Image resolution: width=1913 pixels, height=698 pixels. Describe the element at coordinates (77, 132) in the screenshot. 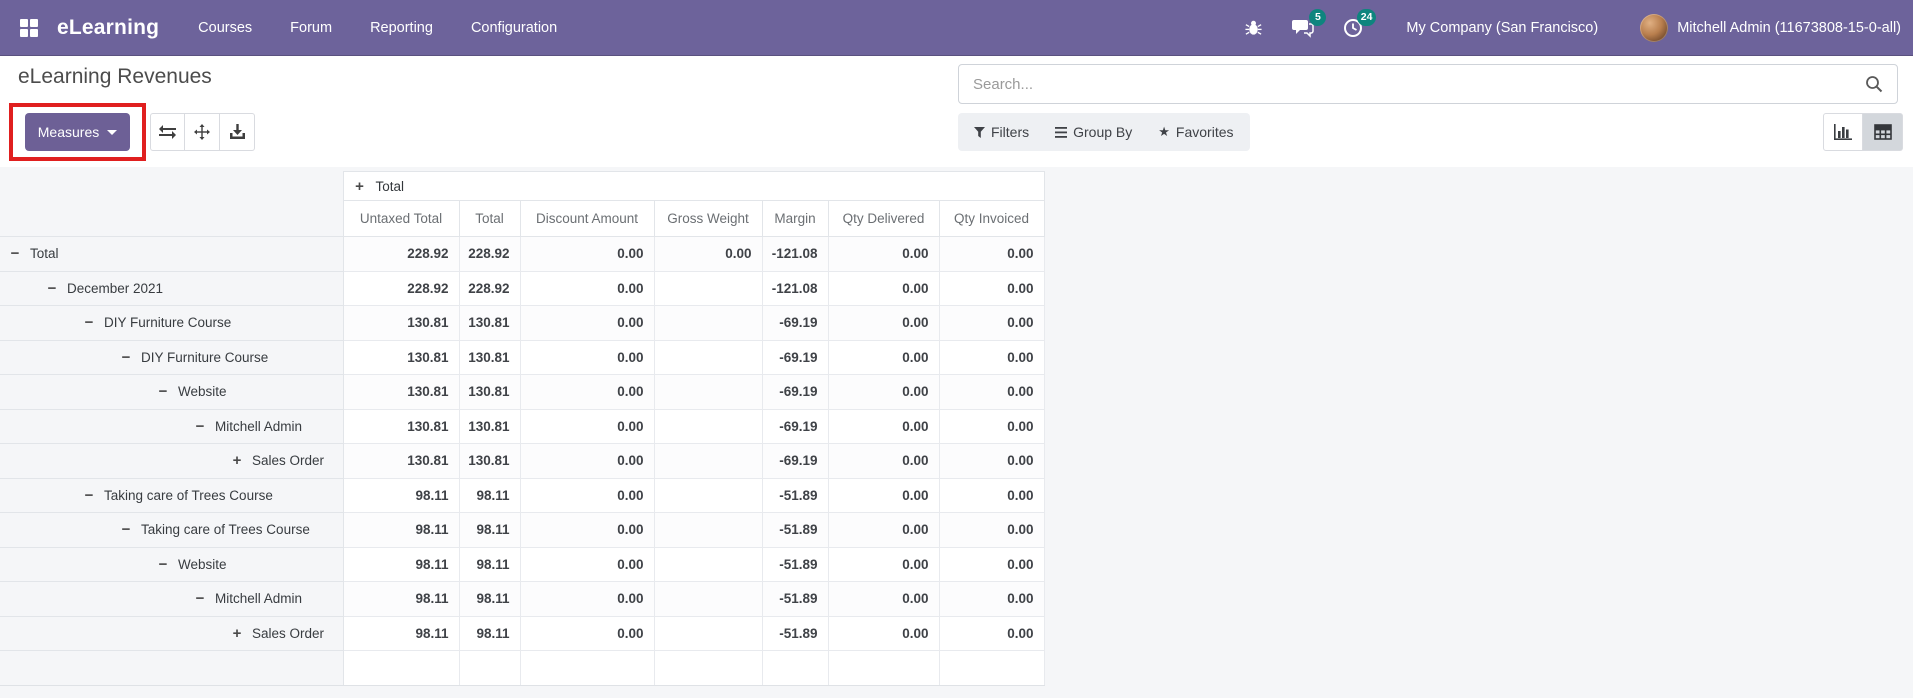

I see `measures-button: Measures` at that location.